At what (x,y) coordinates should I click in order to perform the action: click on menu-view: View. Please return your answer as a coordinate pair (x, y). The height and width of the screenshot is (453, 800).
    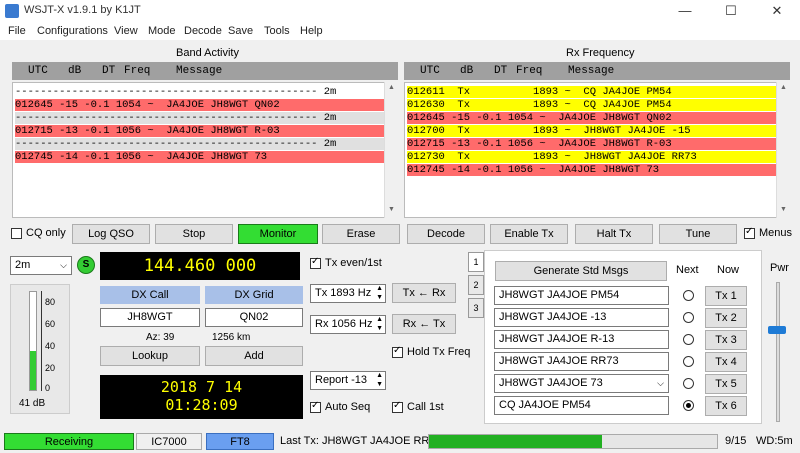
    Looking at the image, I should click on (126, 31).